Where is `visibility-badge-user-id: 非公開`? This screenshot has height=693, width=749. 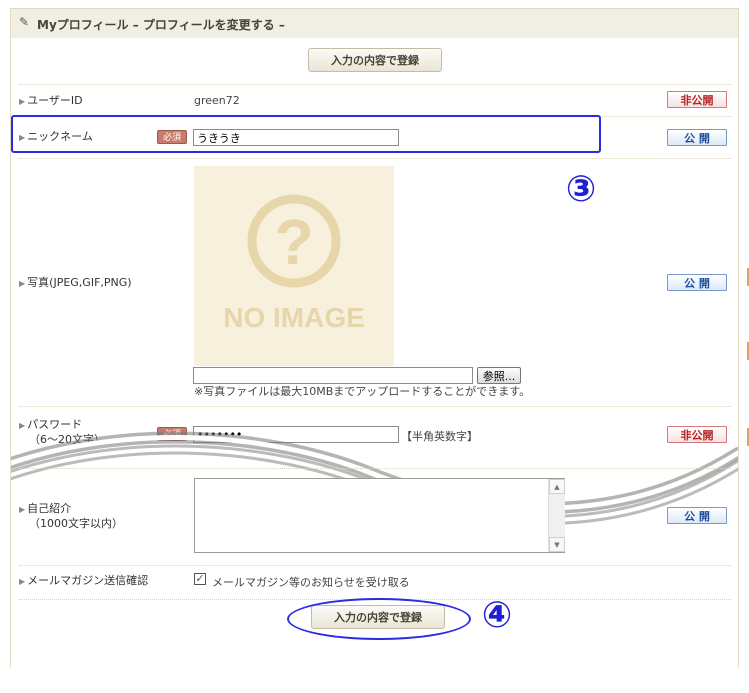
visibility-badge-user-id: 非公開 is located at coordinates (697, 99).